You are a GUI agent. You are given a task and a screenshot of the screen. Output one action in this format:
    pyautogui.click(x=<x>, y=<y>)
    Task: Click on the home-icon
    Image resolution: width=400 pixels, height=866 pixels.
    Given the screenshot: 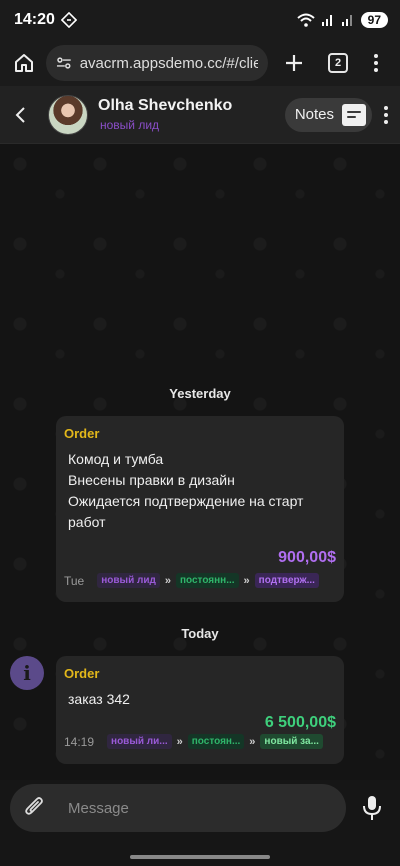 What is the action you would take?
    pyautogui.click(x=24, y=63)
    